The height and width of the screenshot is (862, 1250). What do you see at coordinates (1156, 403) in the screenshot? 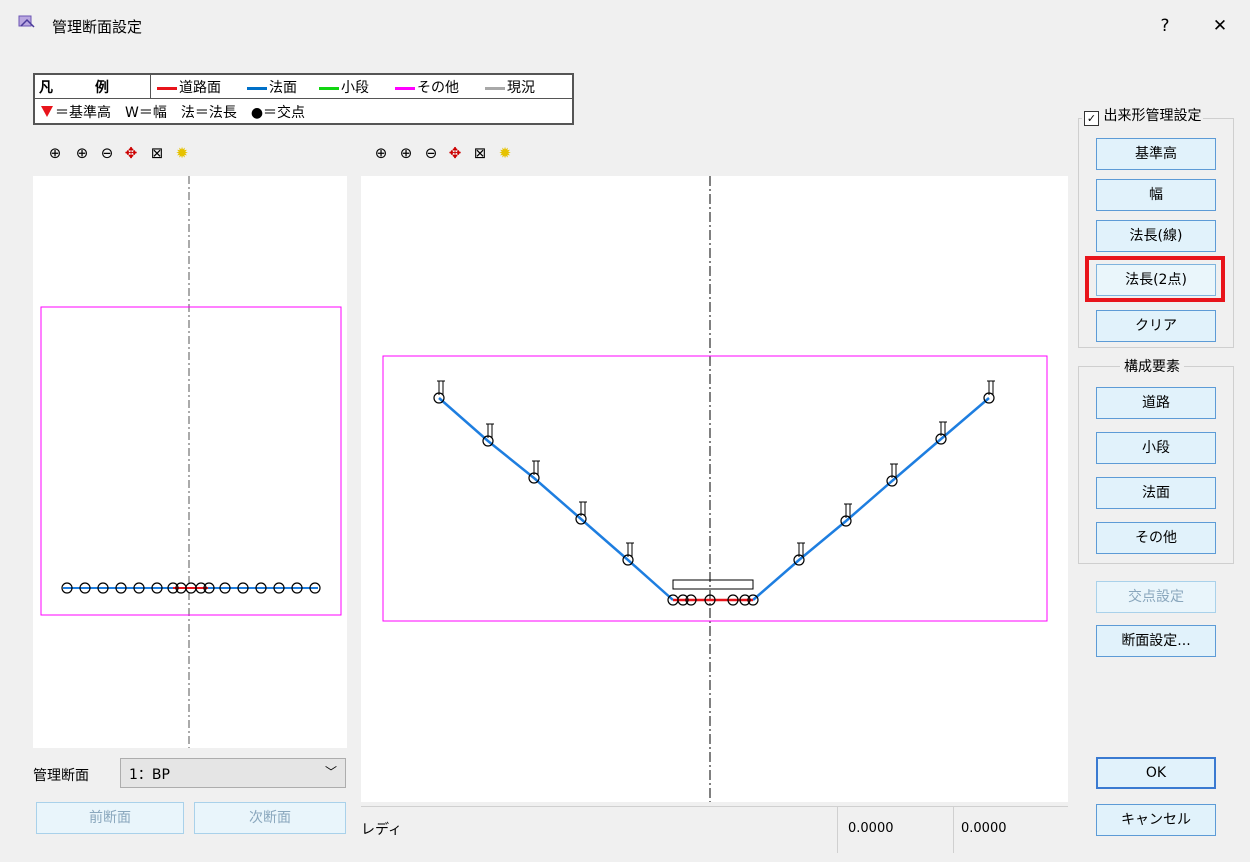
I see `road-button: 道路` at bounding box center [1156, 403].